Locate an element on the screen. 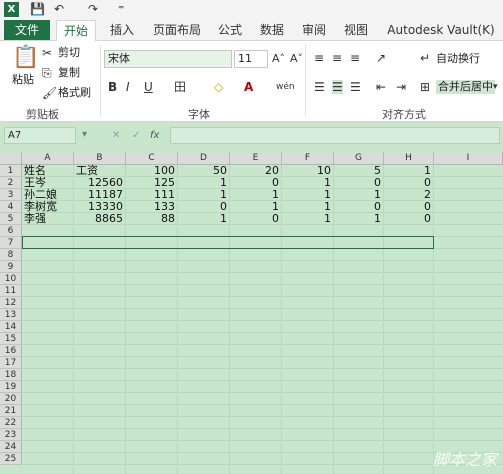 The width and height of the screenshot is (503, 474). increase-indent-icon: ⇥ is located at coordinates (401, 87).